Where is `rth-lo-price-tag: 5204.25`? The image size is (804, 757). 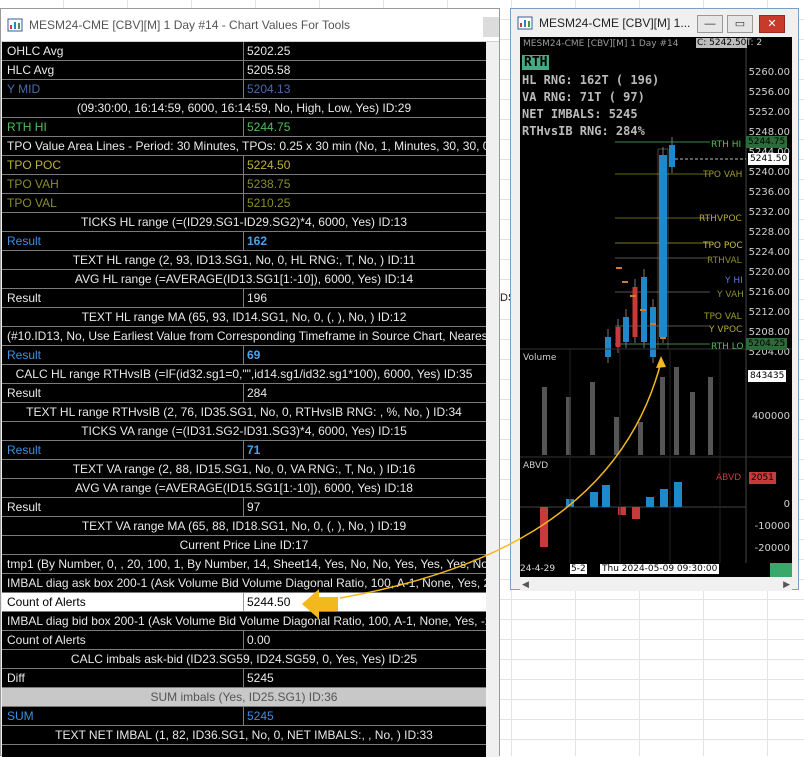
rth-lo-price-tag: 5204.25 is located at coordinates (767, 344).